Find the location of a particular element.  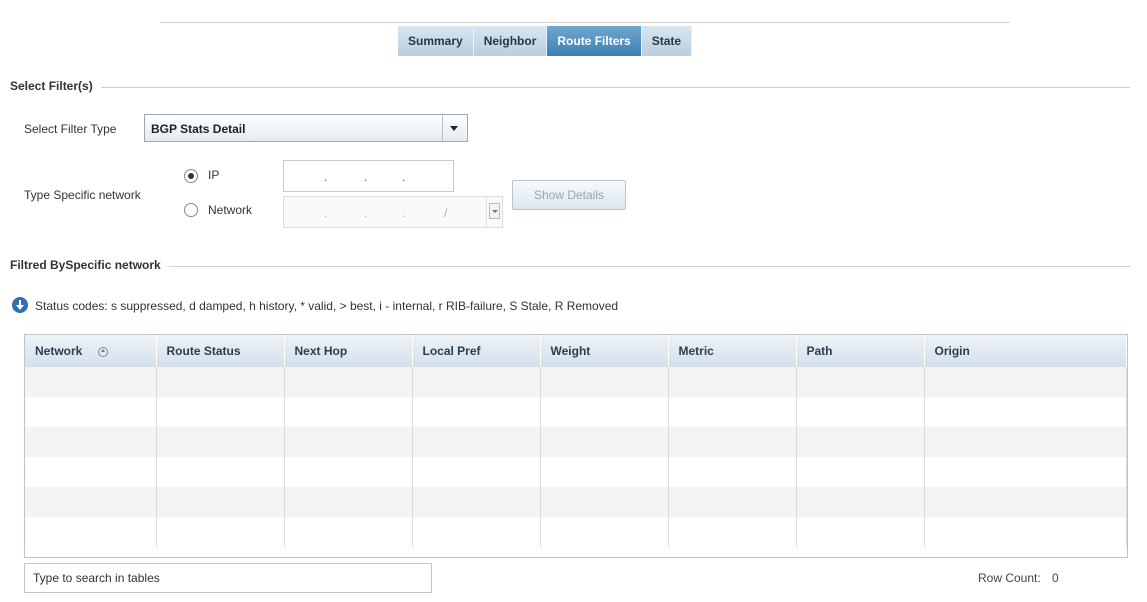

select-filters-title: Select Filter(s) is located at coordinates (55, 86).